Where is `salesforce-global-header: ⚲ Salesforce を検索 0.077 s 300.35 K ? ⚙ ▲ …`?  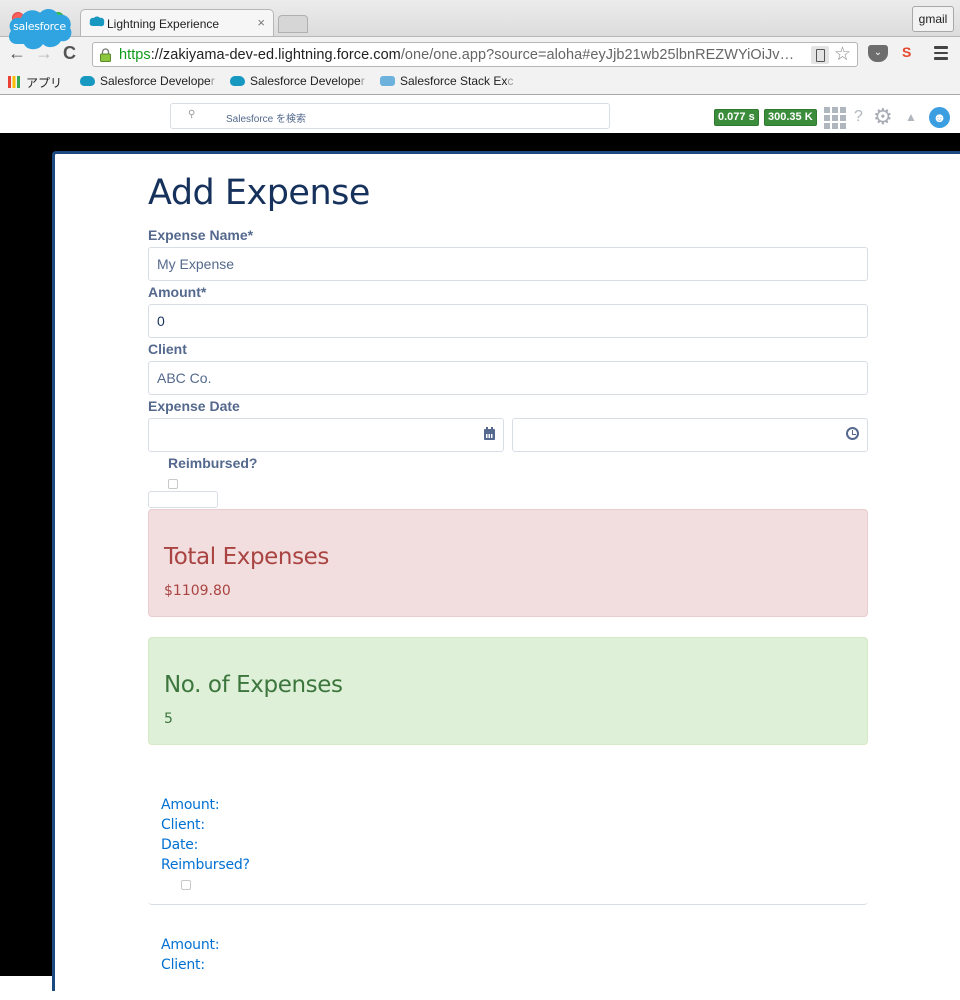 salesforce-global-header: ⚲ Salesforce を検索 0.077 s 300.35 K ? ⚙ ▲ … is located at coordinates (480, 114).